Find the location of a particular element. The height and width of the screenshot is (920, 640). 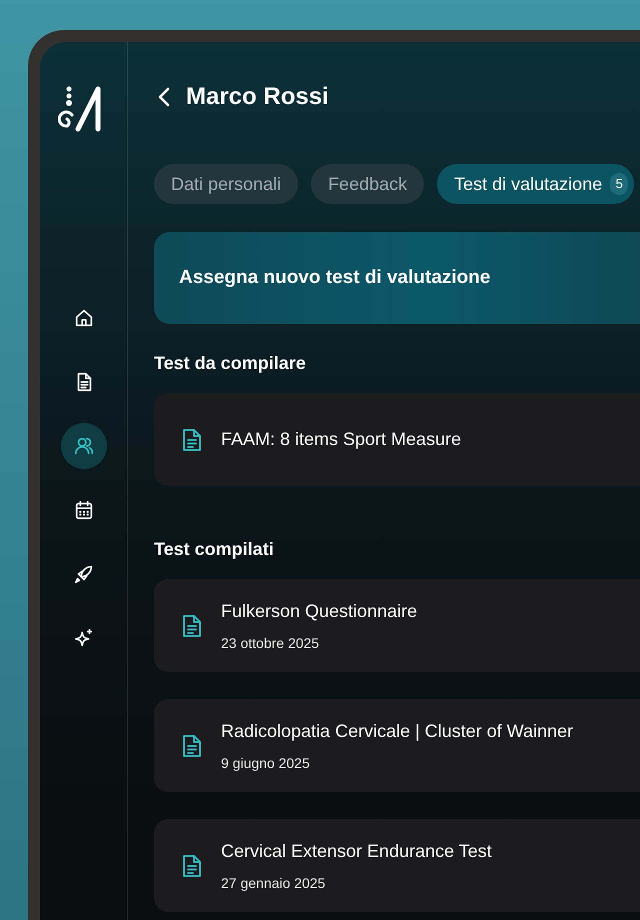

test-date: 9 giugno 2025 is located at coordinates (266, 763).